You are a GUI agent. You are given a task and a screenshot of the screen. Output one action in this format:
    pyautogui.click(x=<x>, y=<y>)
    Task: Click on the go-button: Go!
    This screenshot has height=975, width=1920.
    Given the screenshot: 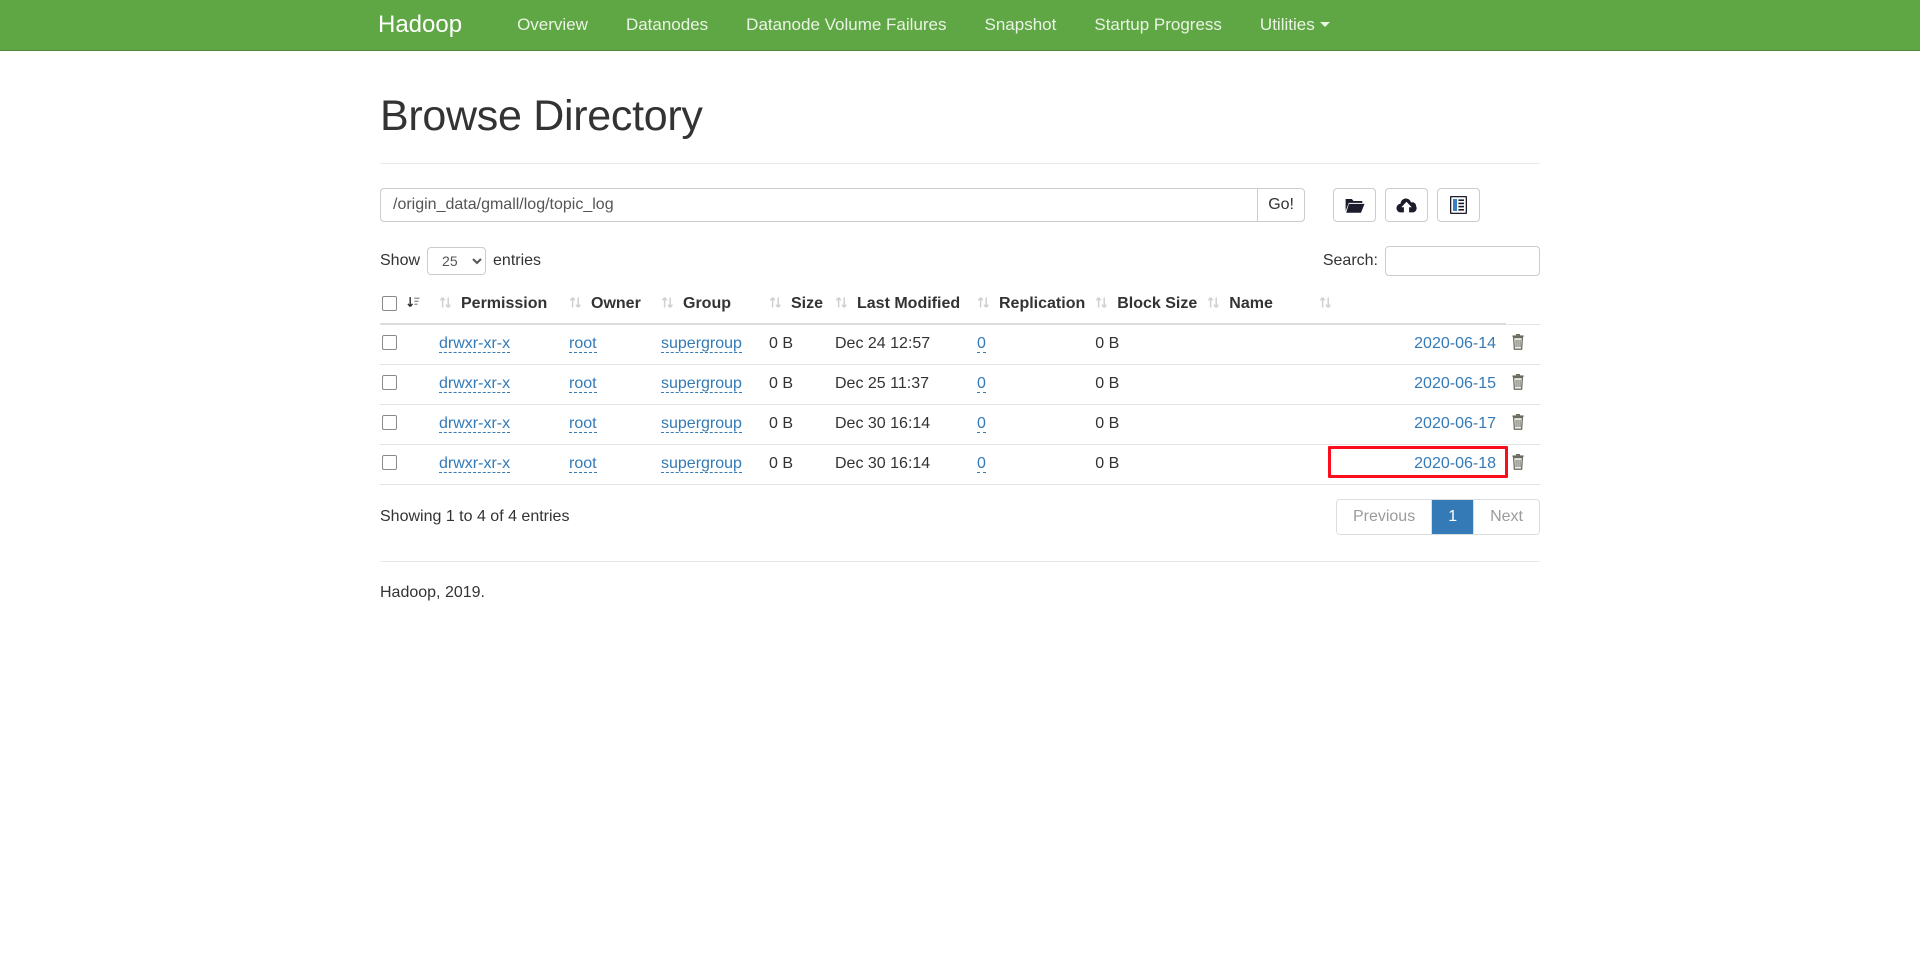 What is the action you would take?
    pyautogui.click(x=1281, y=205)
    